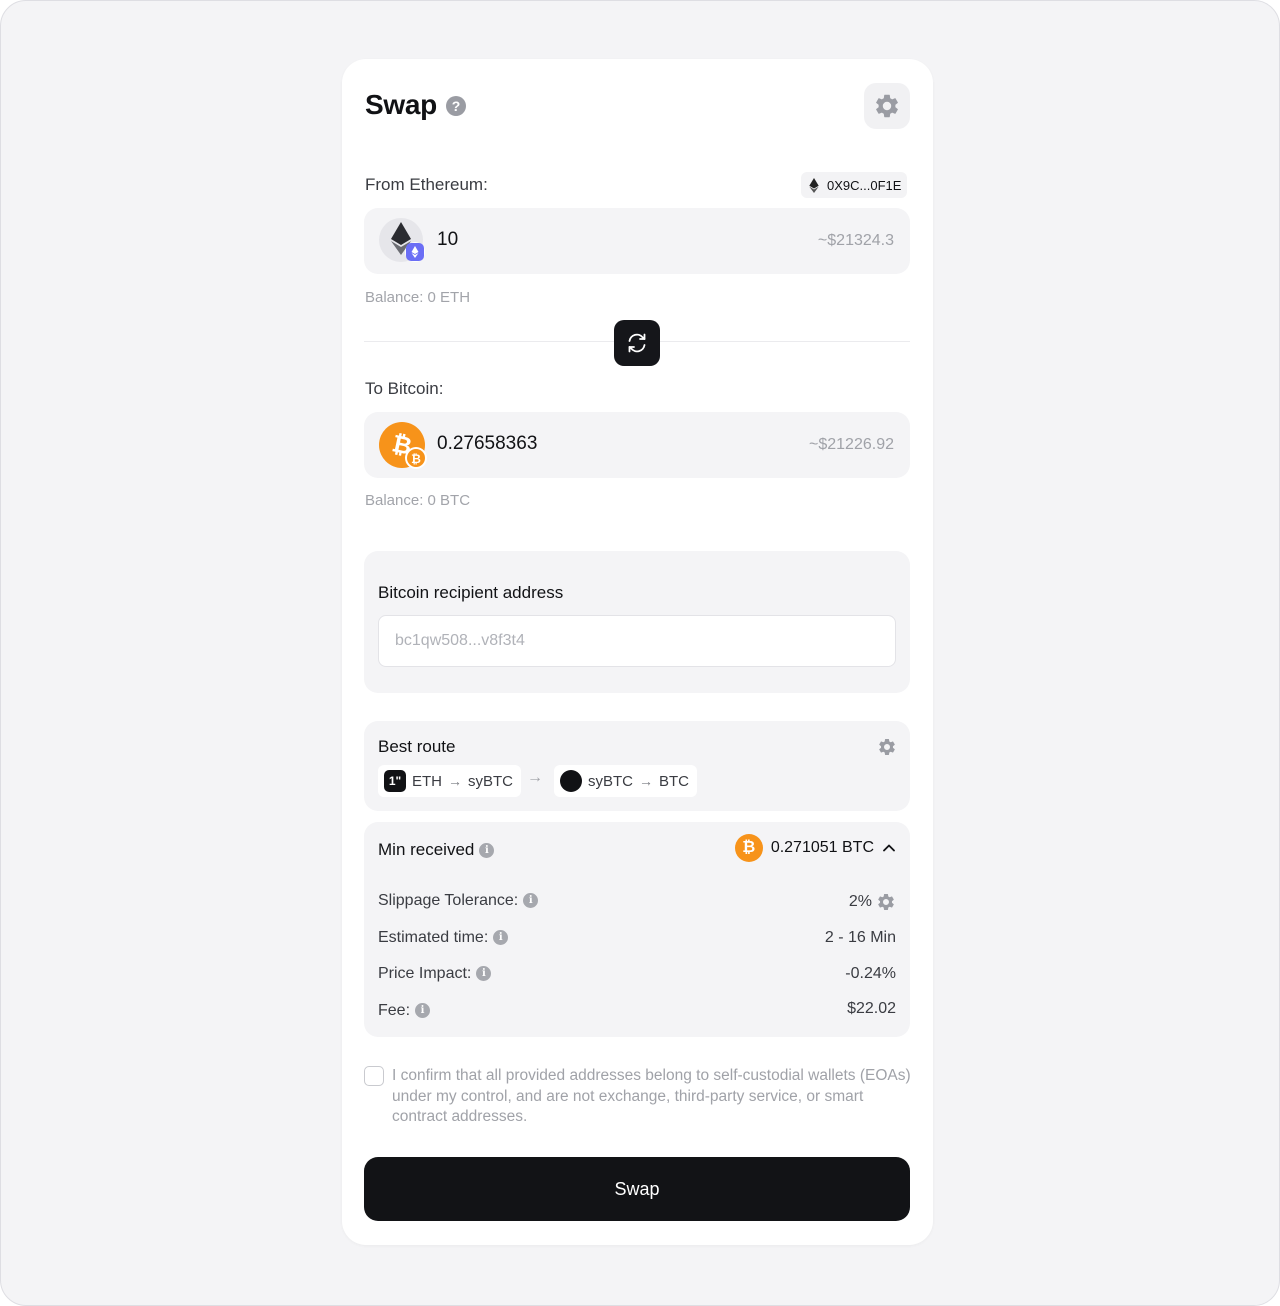 The width and height of the screenshot is (1280, 1306). I want to click on from-usd-value: ~$21324.3, so click(855, 240).